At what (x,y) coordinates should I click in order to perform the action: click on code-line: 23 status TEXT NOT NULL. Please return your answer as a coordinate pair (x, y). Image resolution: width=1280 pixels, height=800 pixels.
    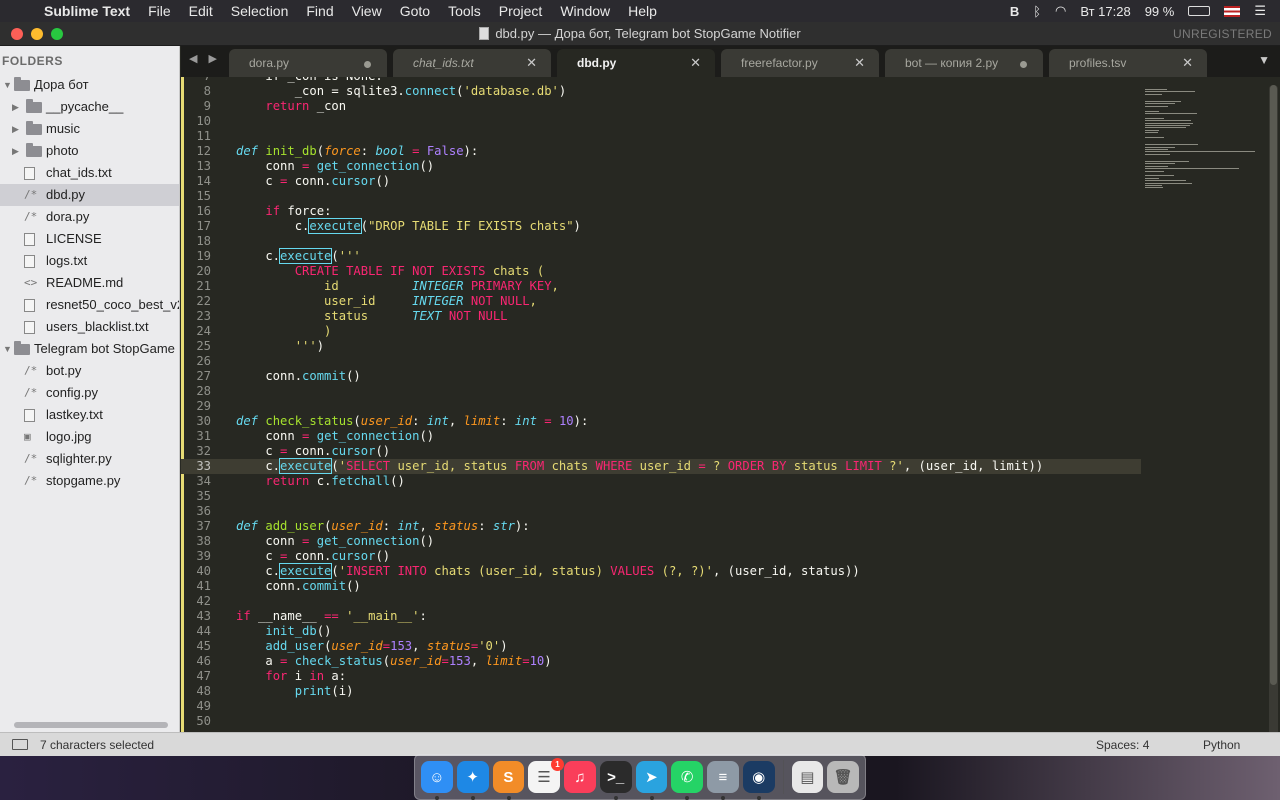
    Looking at the image, I should click on (661, 316).